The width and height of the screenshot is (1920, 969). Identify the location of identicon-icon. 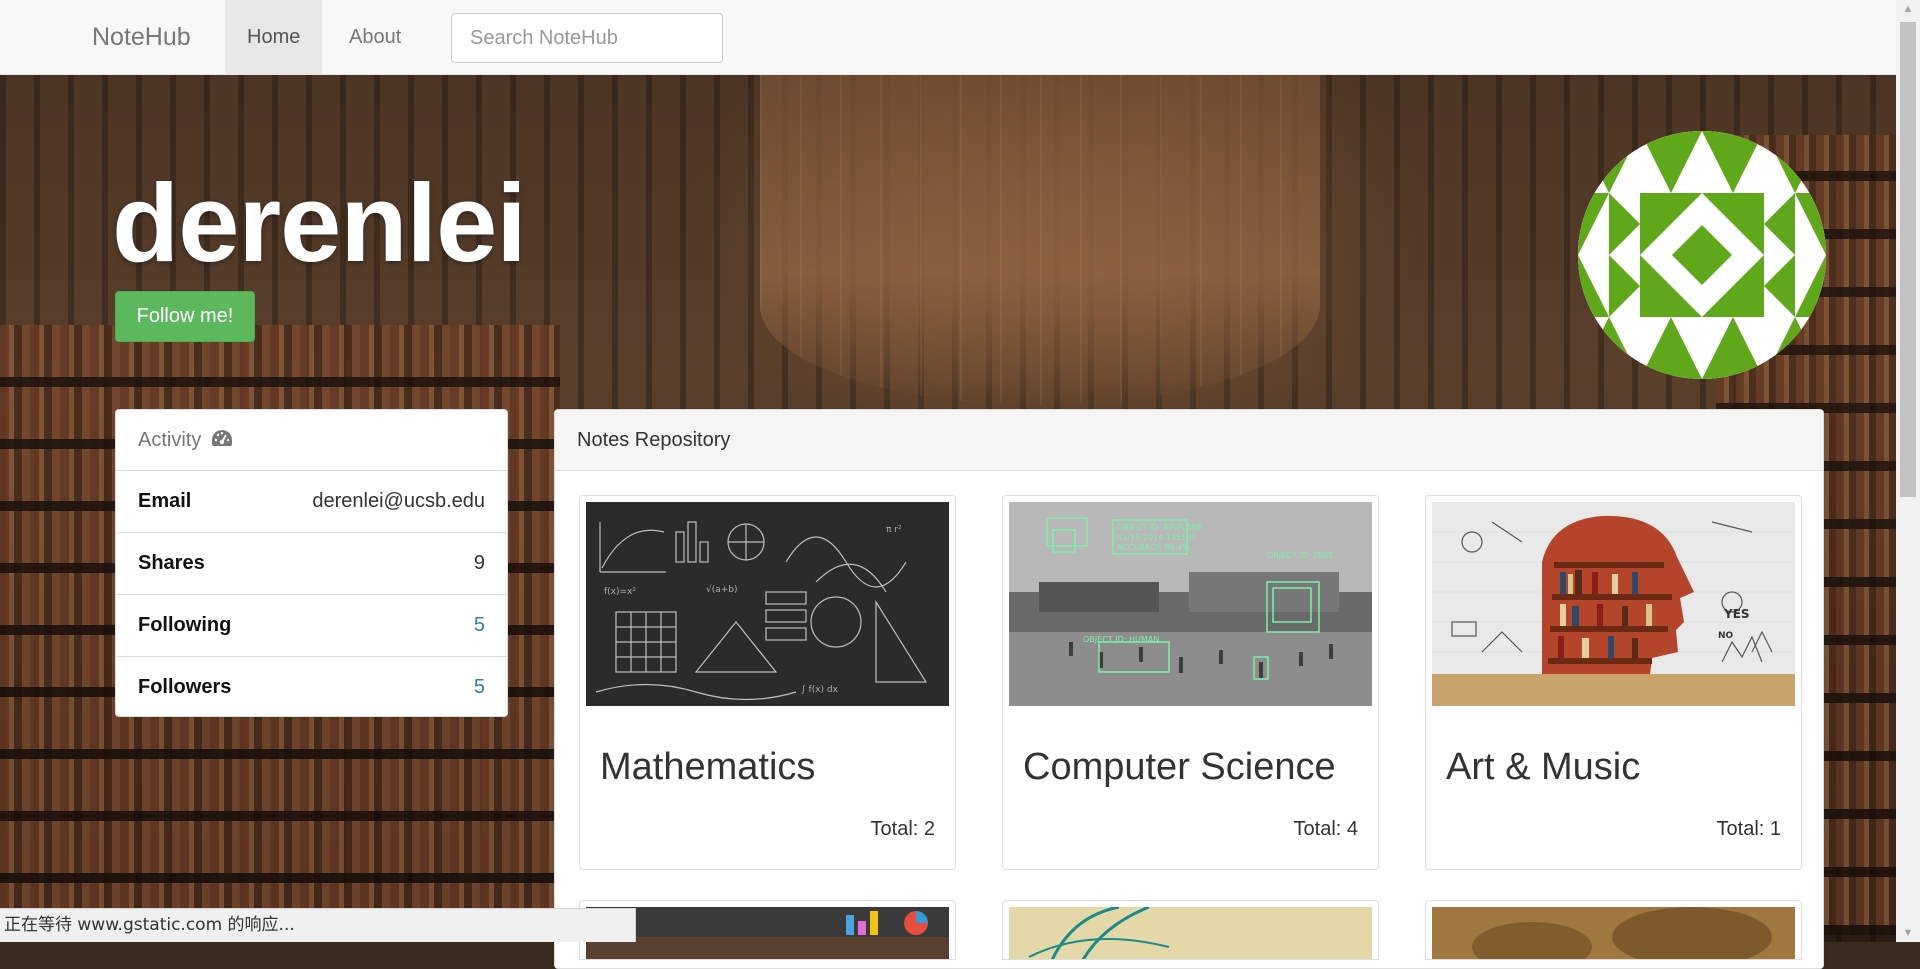
(1702, 255).